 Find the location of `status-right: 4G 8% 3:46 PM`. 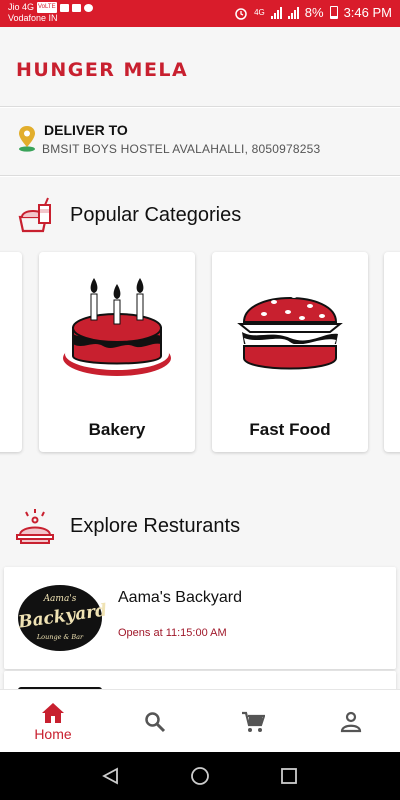

status-right: 4G 8% 3:46 PM is located at coordinates (313, 12).